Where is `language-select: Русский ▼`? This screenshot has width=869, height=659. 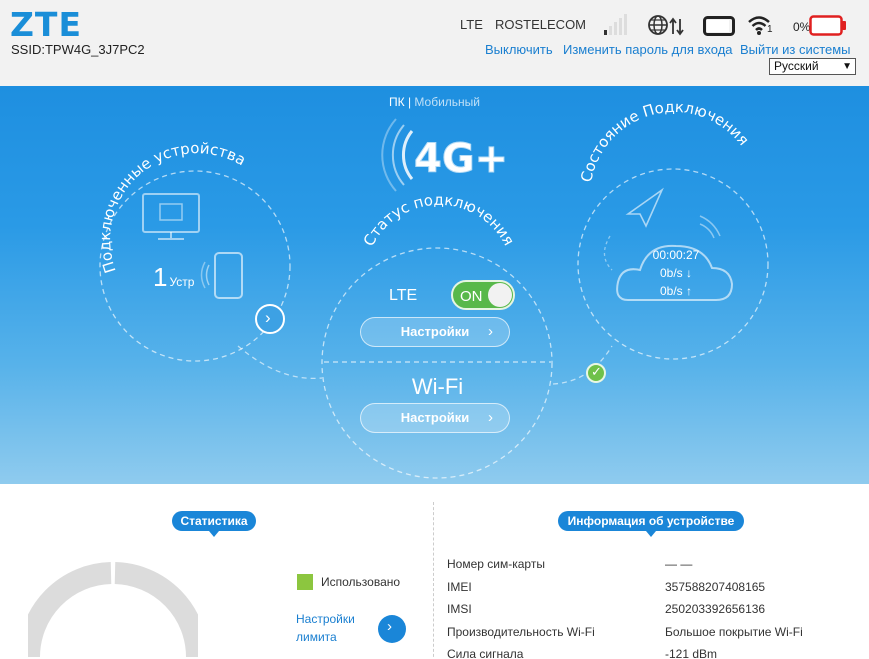 language-select: Русский ▼ is located at coordinates (812, 66).